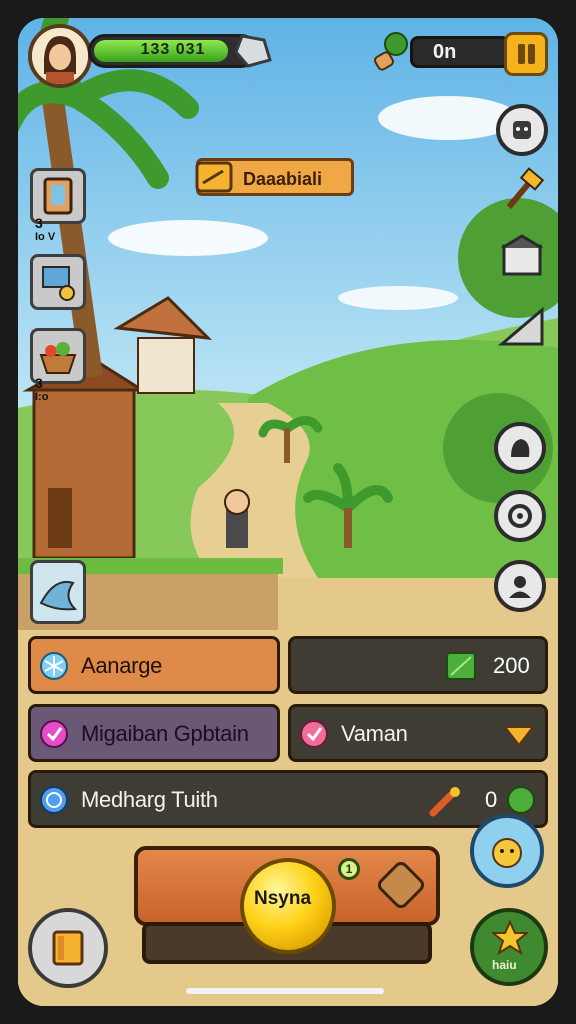 This screenshot has width=576, height=1024. I want to click on panel-medharg: Medharg Tuith 0, so click(288, 799).